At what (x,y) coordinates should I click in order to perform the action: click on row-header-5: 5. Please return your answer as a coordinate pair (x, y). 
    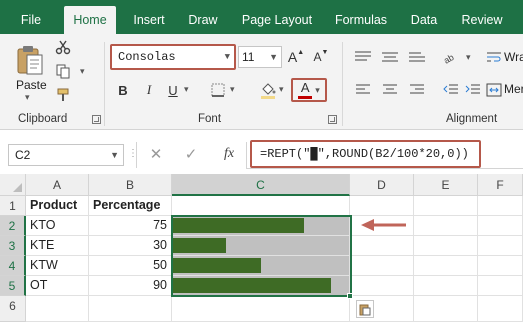
    Looking at the image, I should click on (13, 286).